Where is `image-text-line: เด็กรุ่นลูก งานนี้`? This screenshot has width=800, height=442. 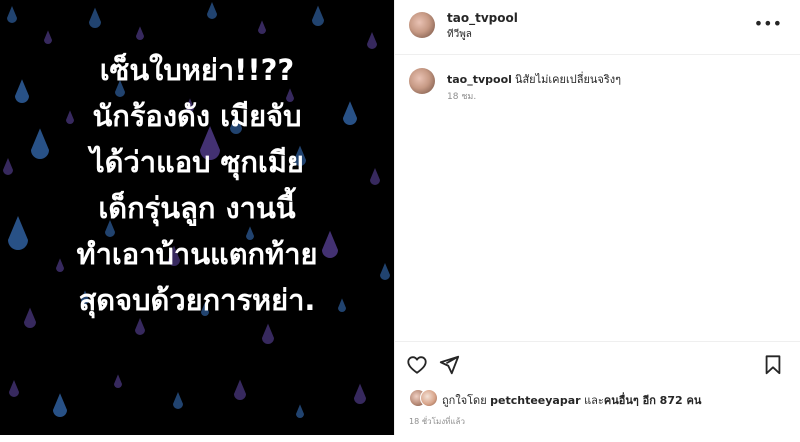 image-text-line: เด็กรุ่นลูก งานนี้ is located at coordinates (197, 208).